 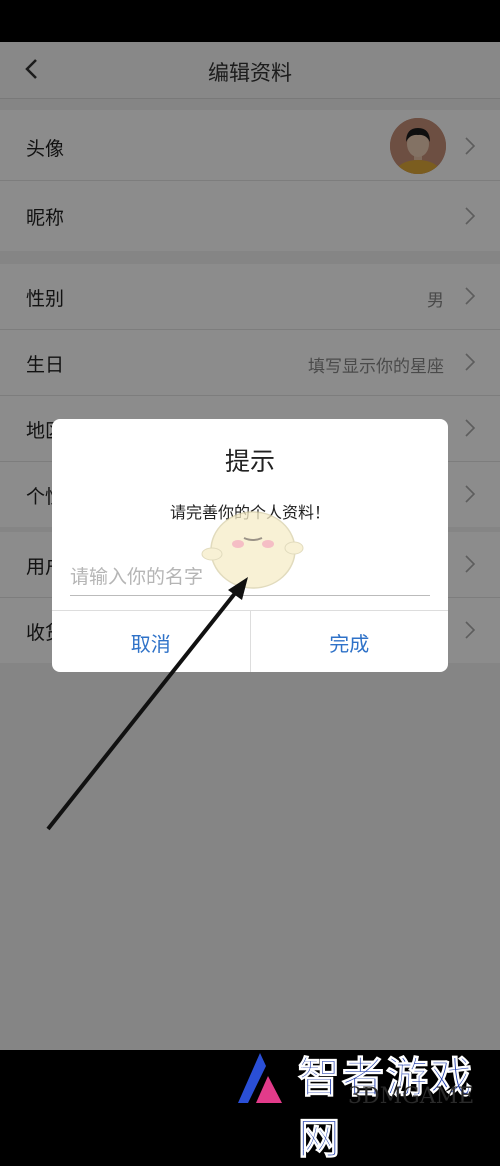 I want to click on mascot-sticker, so click(x=252, y=550).